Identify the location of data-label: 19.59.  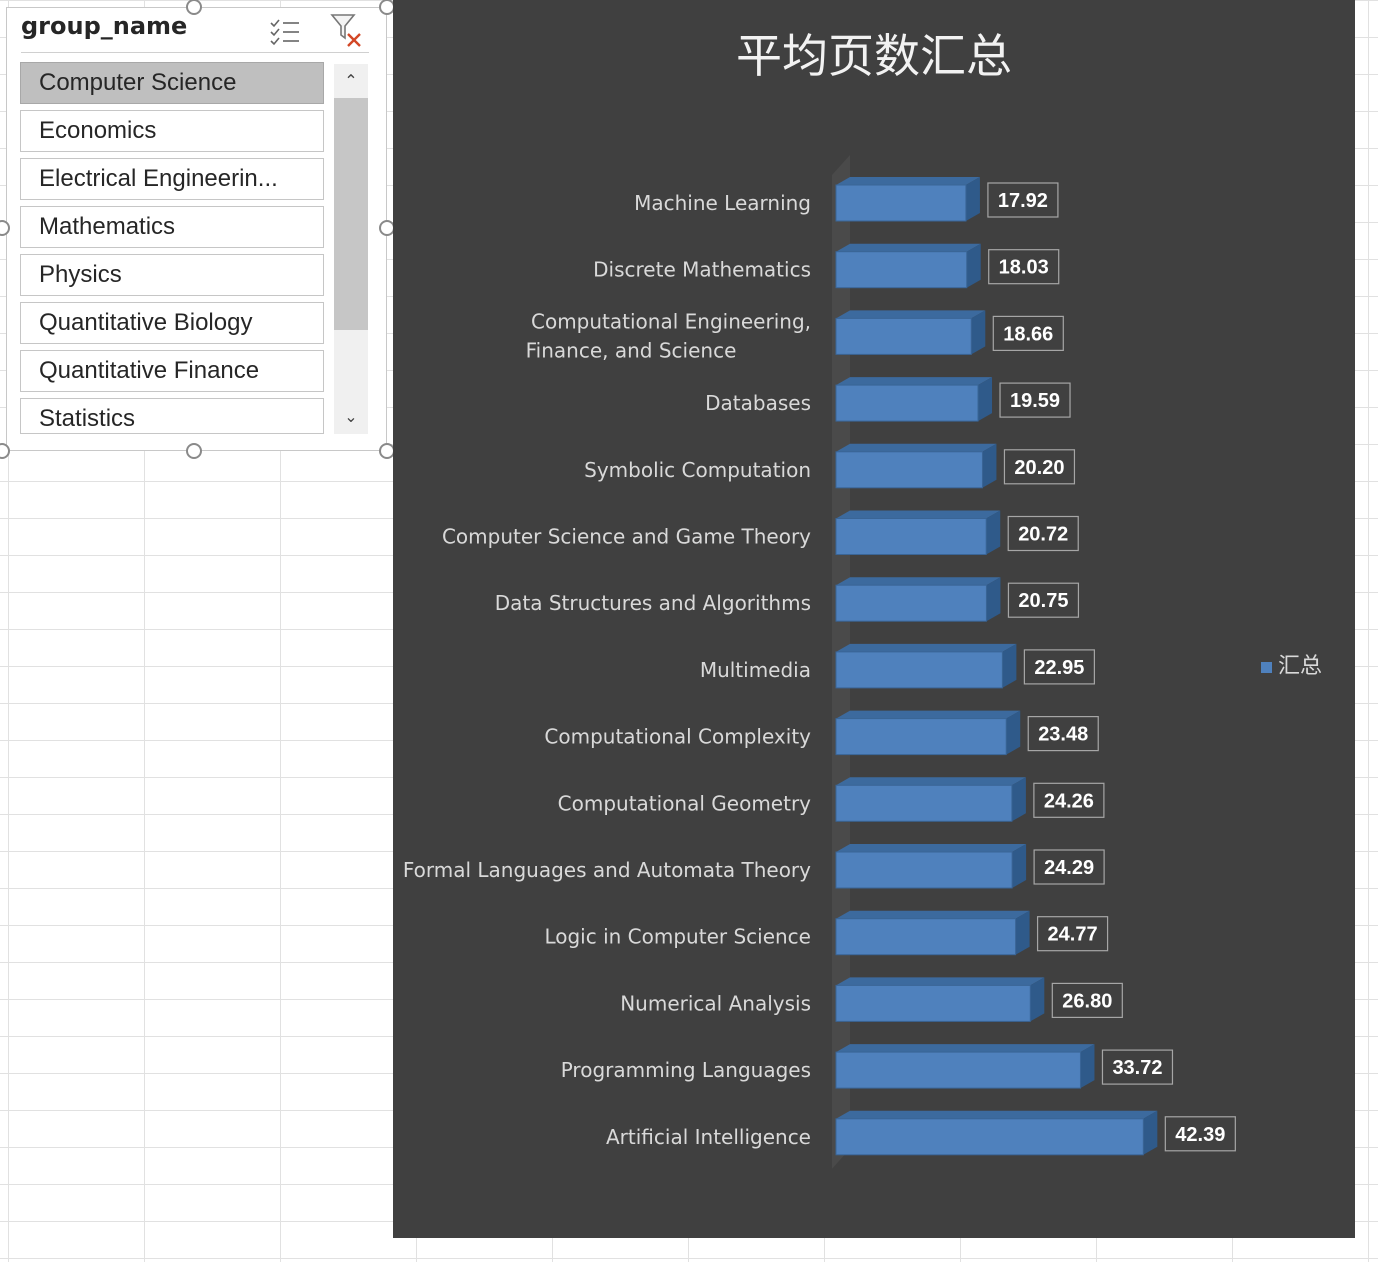
(1035, 401).